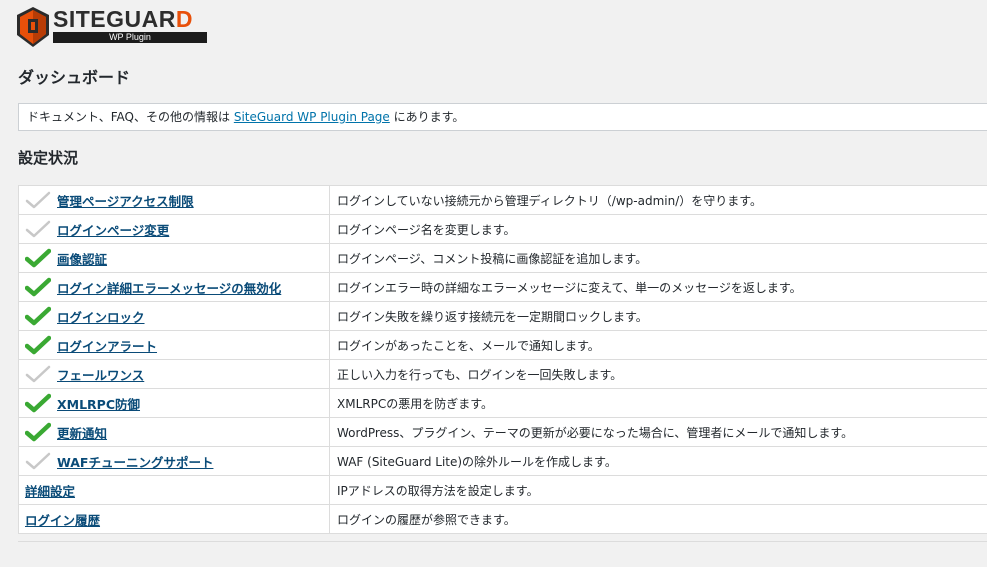  What do you see at coordinates (658, 229) in the screenshot?
I see `feature-description: ログインページ名を変更します。` at bounding box center [658, 229].